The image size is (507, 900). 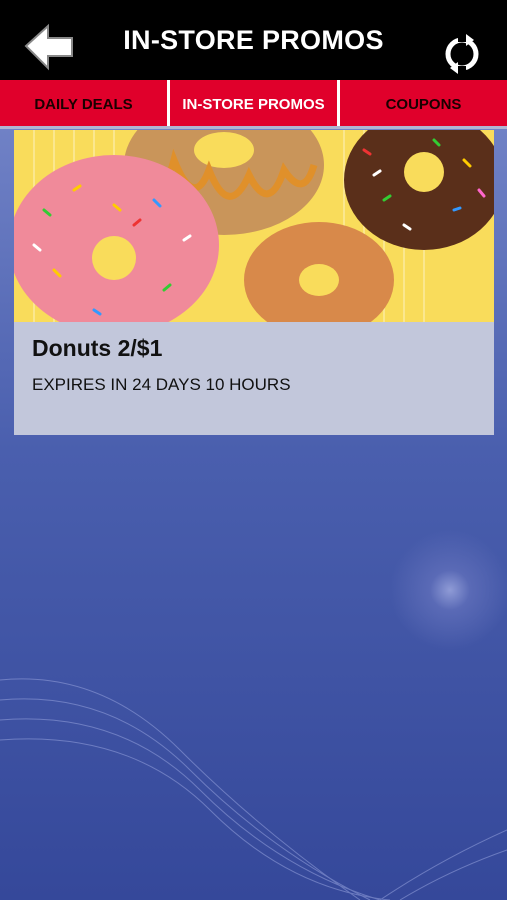 I want to click on promo-title: Donuts 2/$1, so click(x=97, y=348).